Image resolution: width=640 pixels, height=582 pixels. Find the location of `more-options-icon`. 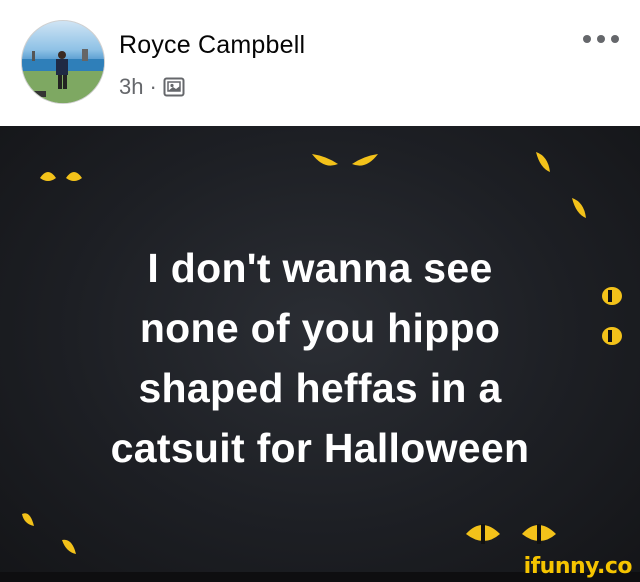

more-options-icon is located at coordinates (601, 39).